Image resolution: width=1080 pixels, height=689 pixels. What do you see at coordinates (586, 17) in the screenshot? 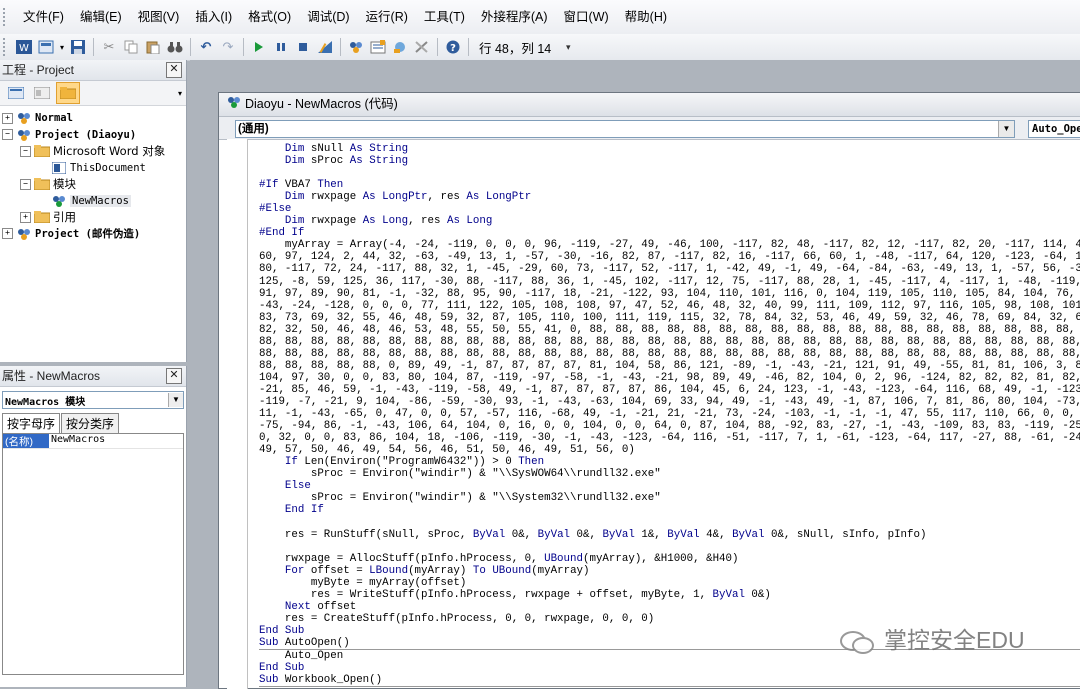
I see `menu-item: 窗口(W)` at bounding box center [586, 17].